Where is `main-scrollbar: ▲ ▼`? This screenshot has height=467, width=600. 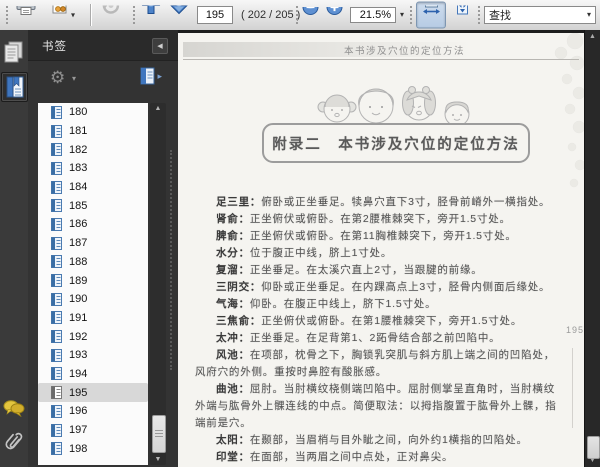
main-scrollbar: ▲ ▼ is located at coordinates (592, 248).